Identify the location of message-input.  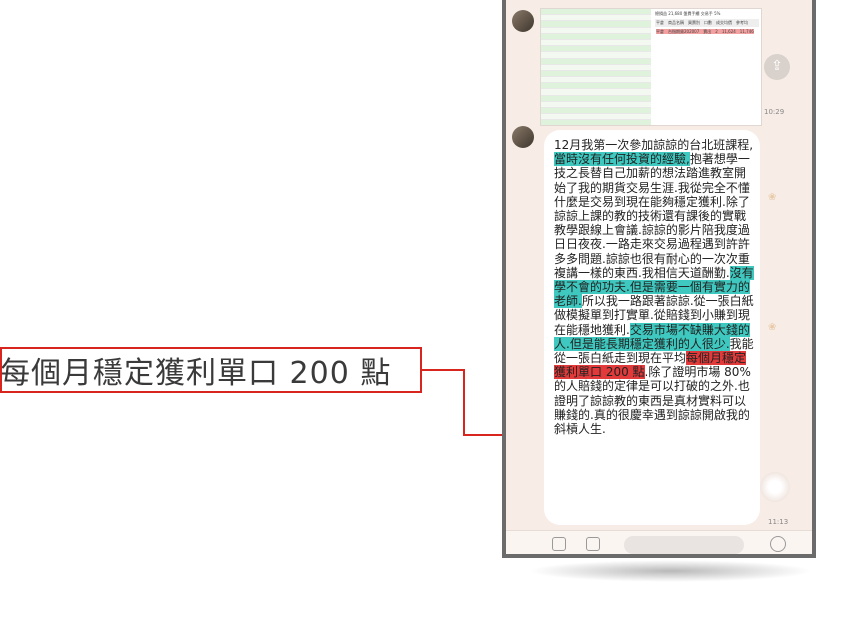
(684, 545).